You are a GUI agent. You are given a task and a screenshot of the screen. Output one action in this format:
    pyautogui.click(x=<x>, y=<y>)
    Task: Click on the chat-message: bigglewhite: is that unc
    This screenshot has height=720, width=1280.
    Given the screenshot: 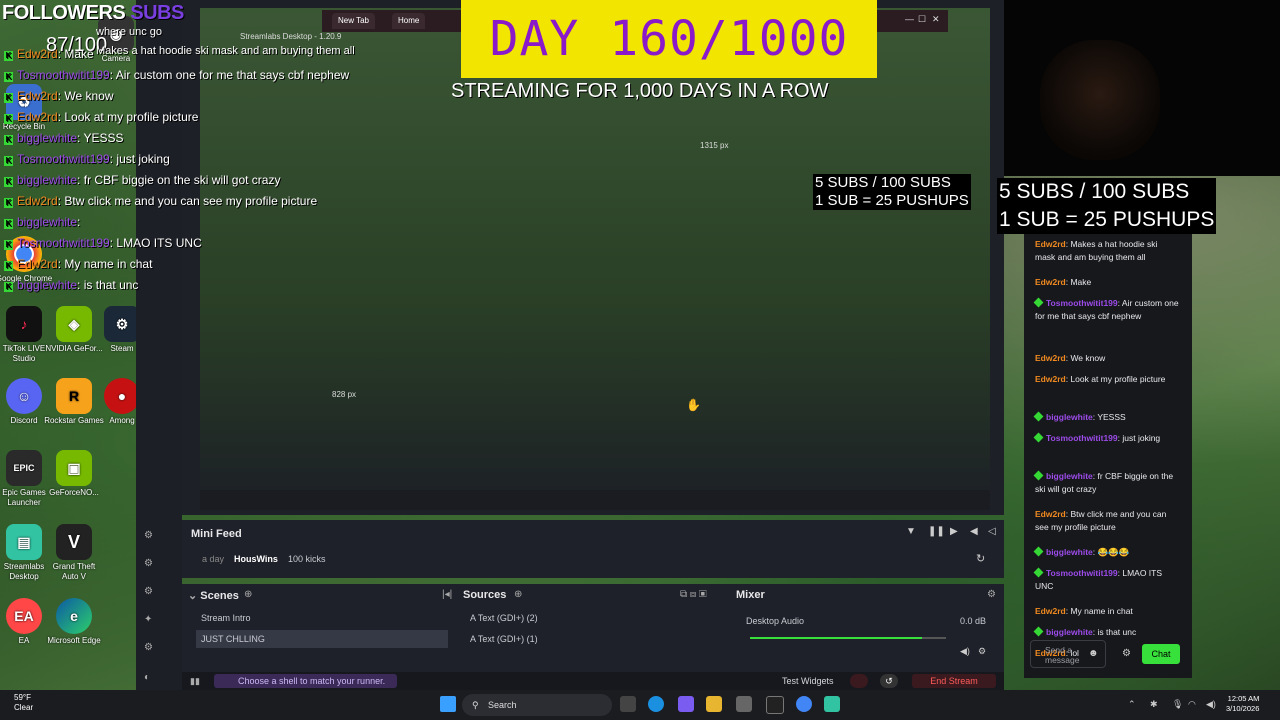 What is the action you would take?
    pyautogui.click(x=1106, y=632)
    